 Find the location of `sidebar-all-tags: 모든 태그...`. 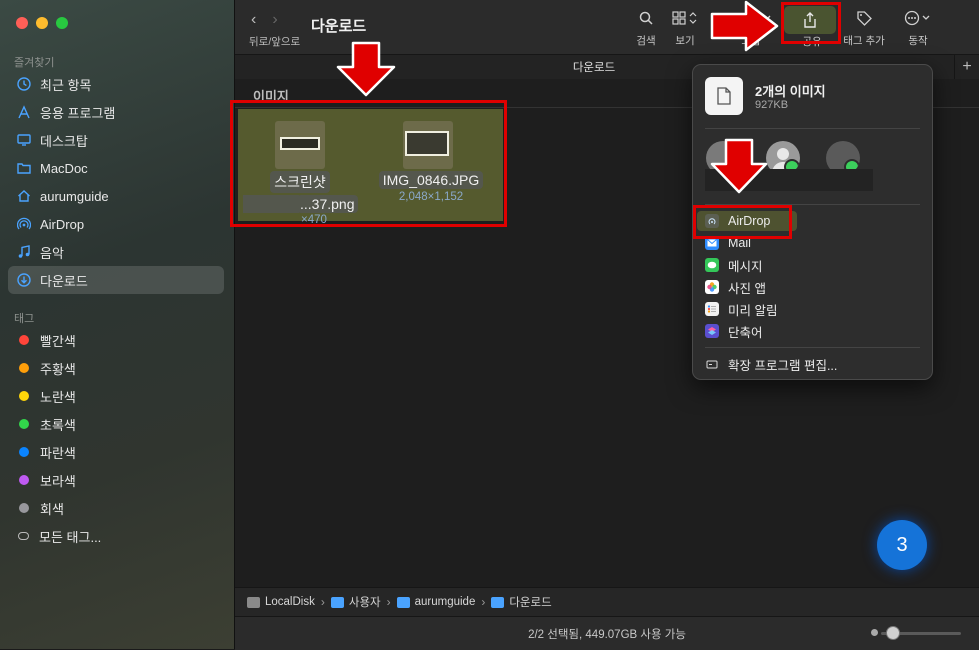

sidebar-all-tags: 모든 태그... is located at coordinates (116, 536).